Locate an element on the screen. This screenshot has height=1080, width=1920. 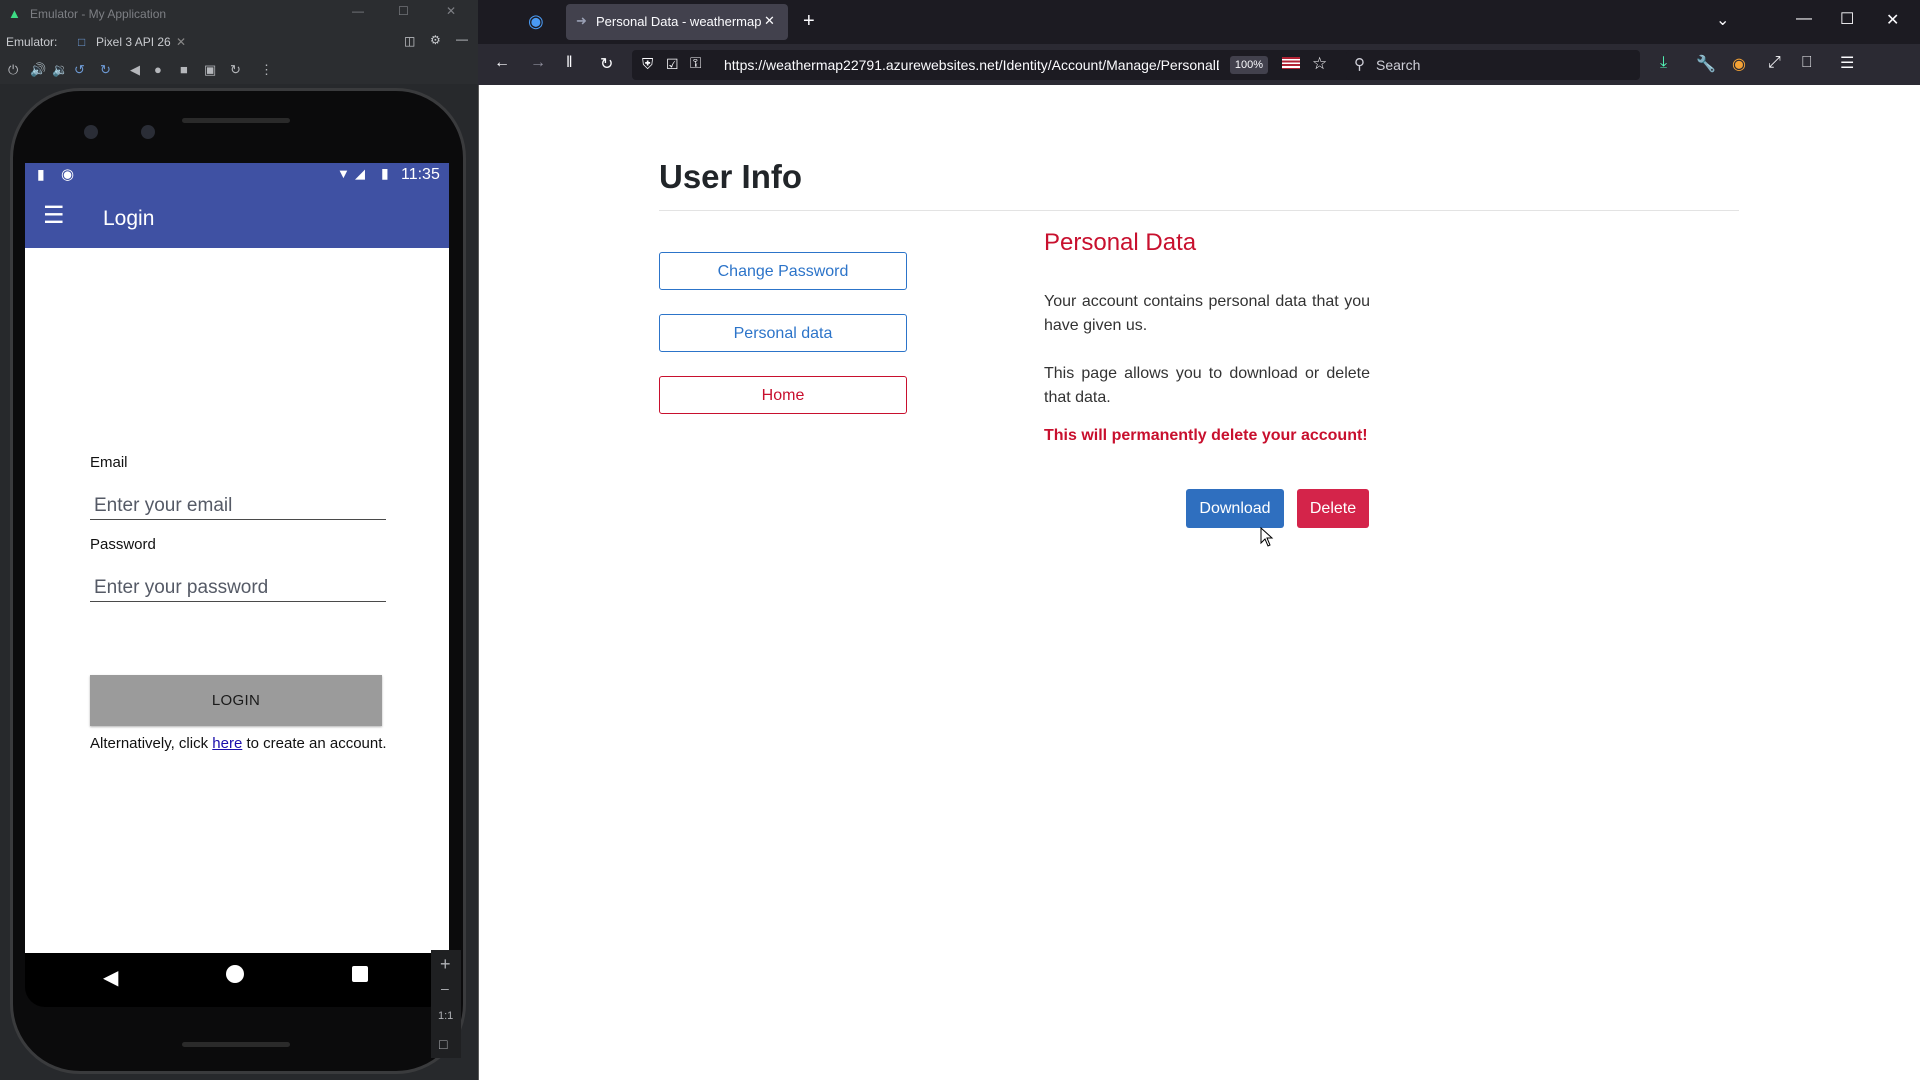
nav-home-icon is located at coordinates (235, 974).